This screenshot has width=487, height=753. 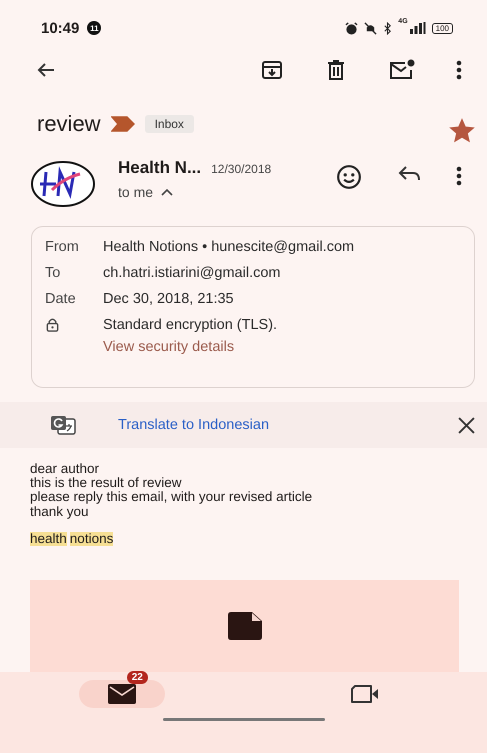 What do you see at coordinates (462, 131) in the screenshot?
I see `star-icon` at bounding box center [462, 131].